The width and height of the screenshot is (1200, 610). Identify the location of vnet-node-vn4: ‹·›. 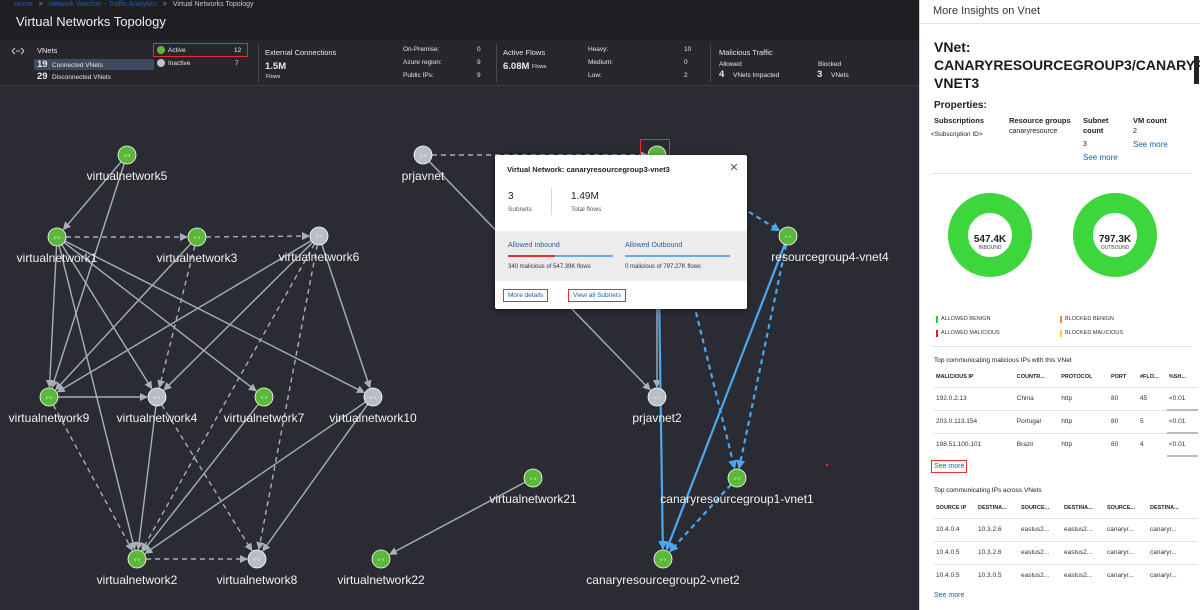
(157, 397).